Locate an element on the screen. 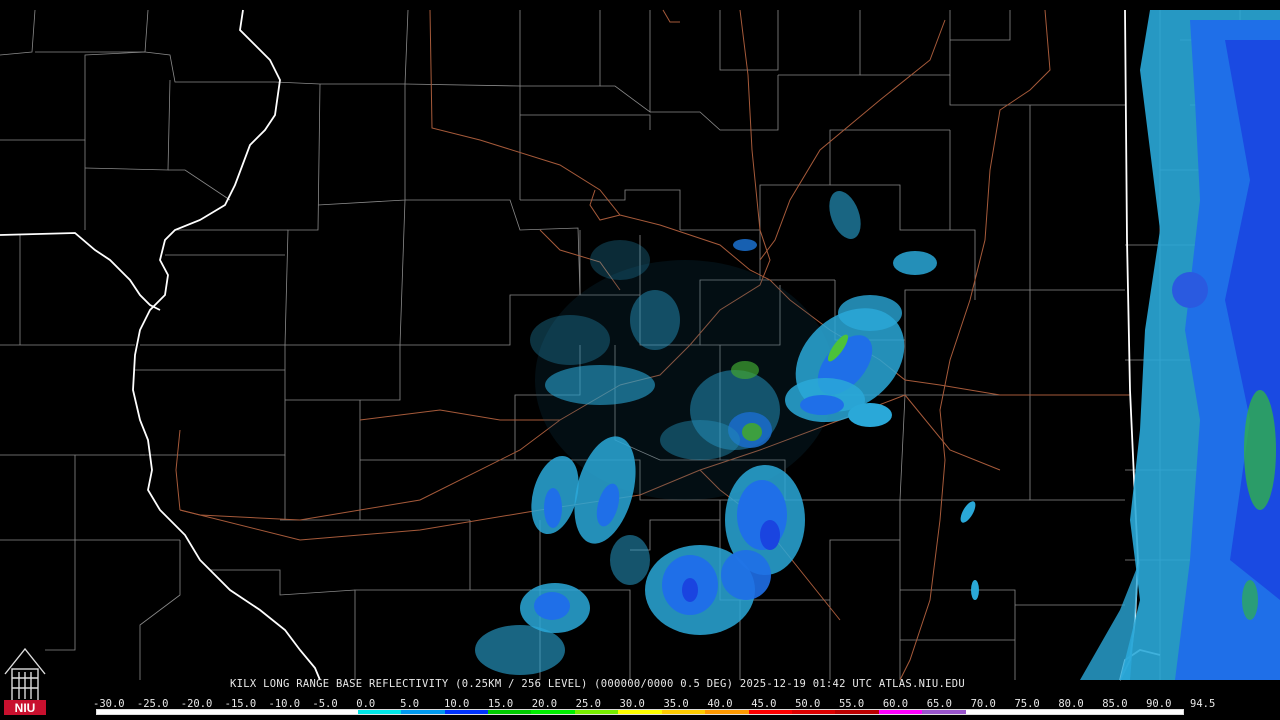  reflectivity-color-scale is located at coordinates (640, 712).